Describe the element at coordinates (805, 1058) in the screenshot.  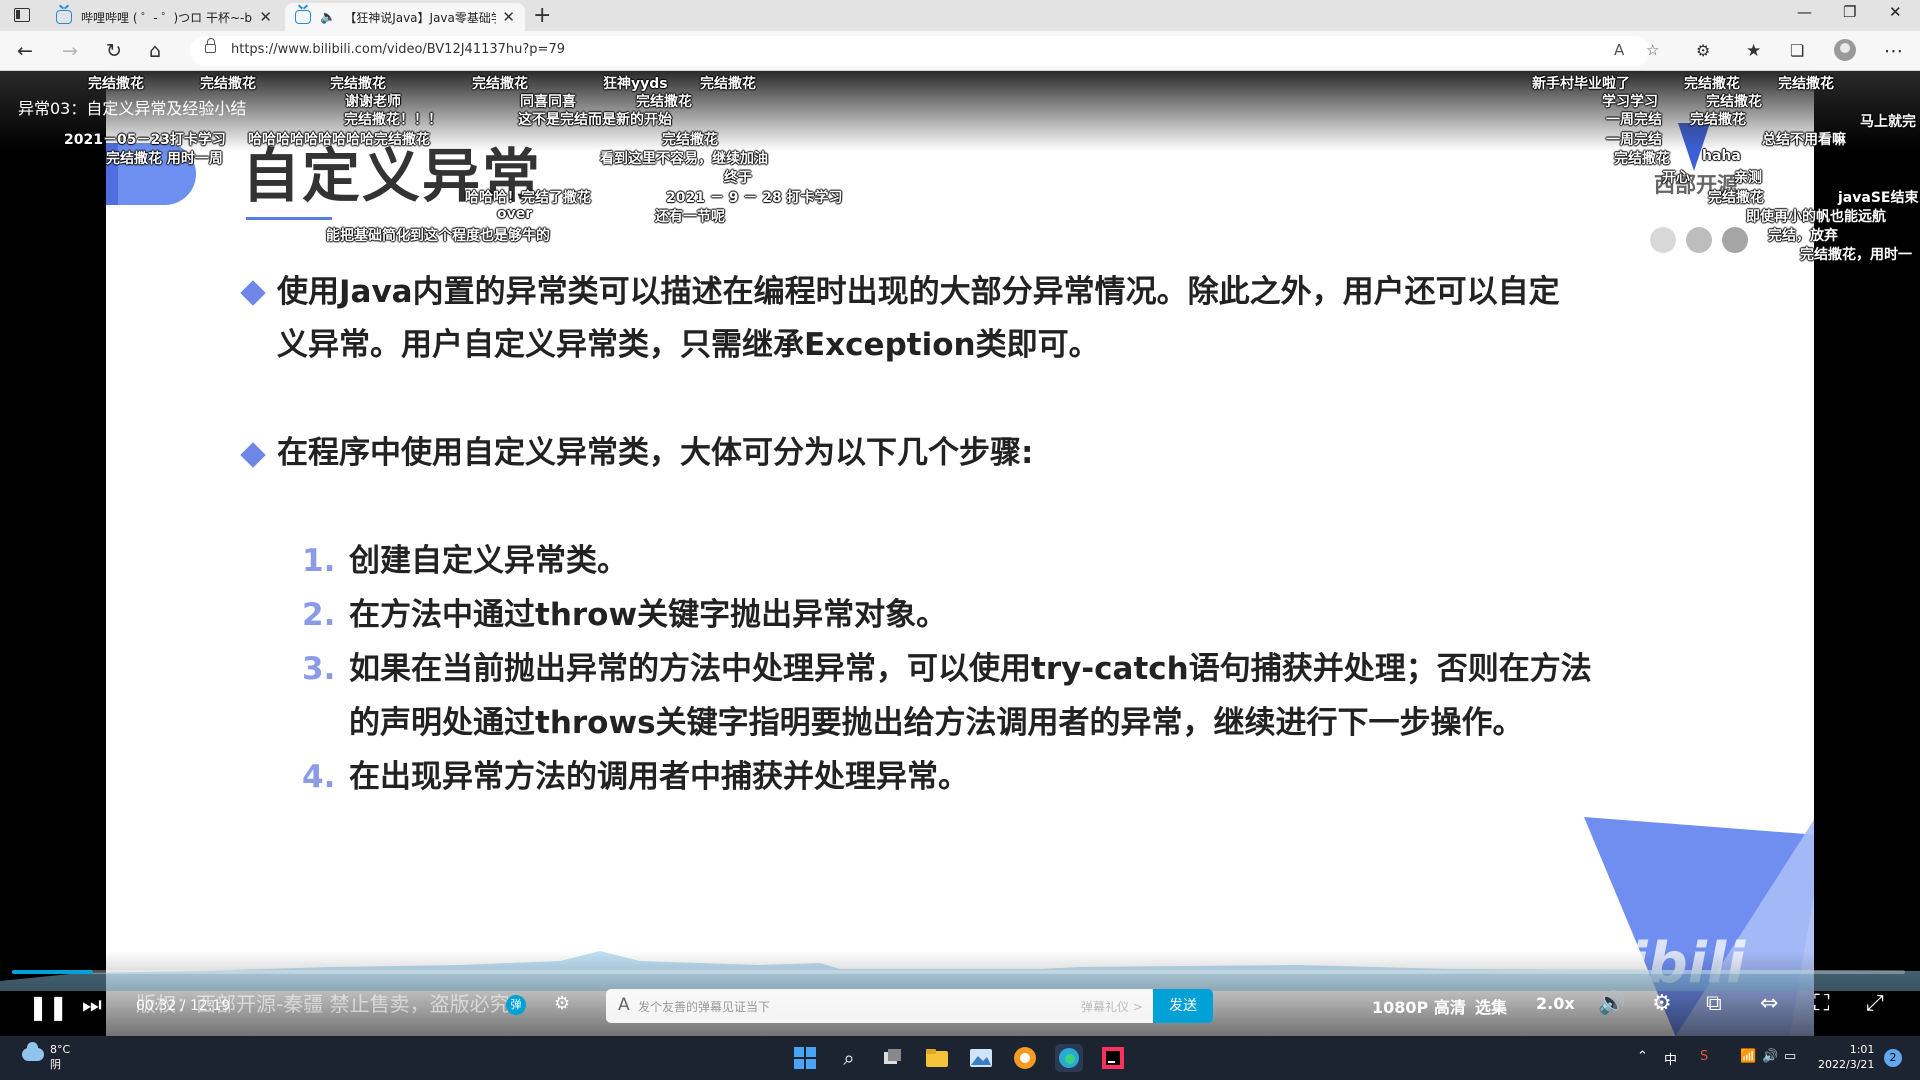
I see `windows-start-icon` at that location.